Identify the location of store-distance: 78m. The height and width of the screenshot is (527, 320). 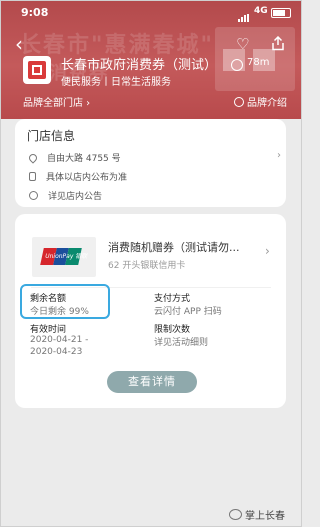
(258, 62).